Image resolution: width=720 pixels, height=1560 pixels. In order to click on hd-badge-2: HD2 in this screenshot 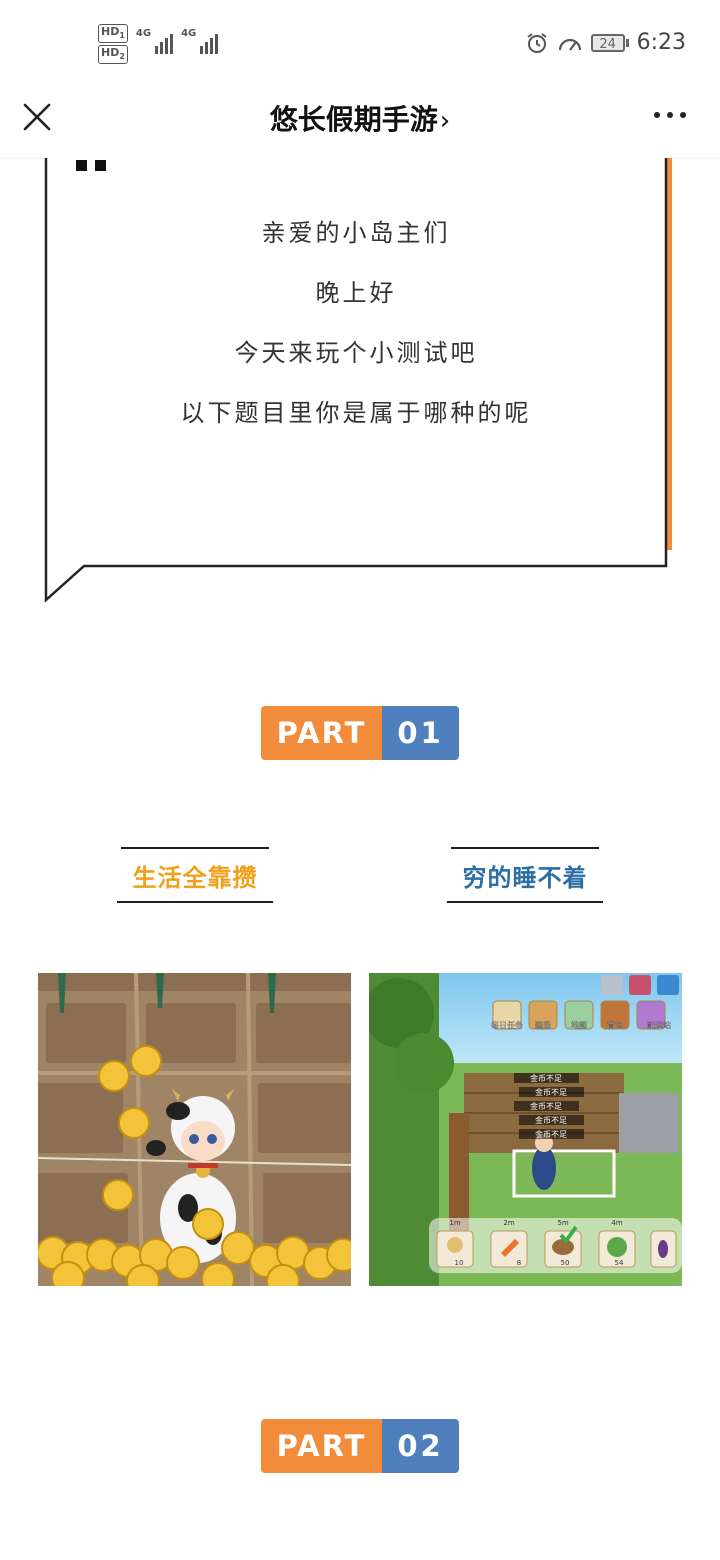, I will do `click(113, 55)`.